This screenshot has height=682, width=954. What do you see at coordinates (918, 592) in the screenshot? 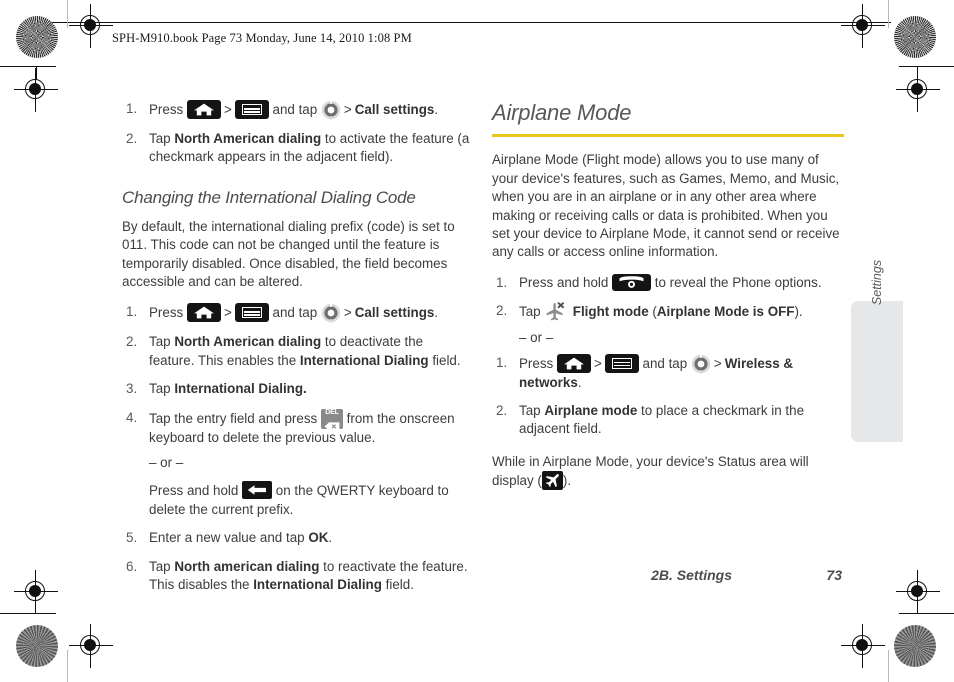
I see `registration-mark-lower-right` at bounding box center [918, 592].